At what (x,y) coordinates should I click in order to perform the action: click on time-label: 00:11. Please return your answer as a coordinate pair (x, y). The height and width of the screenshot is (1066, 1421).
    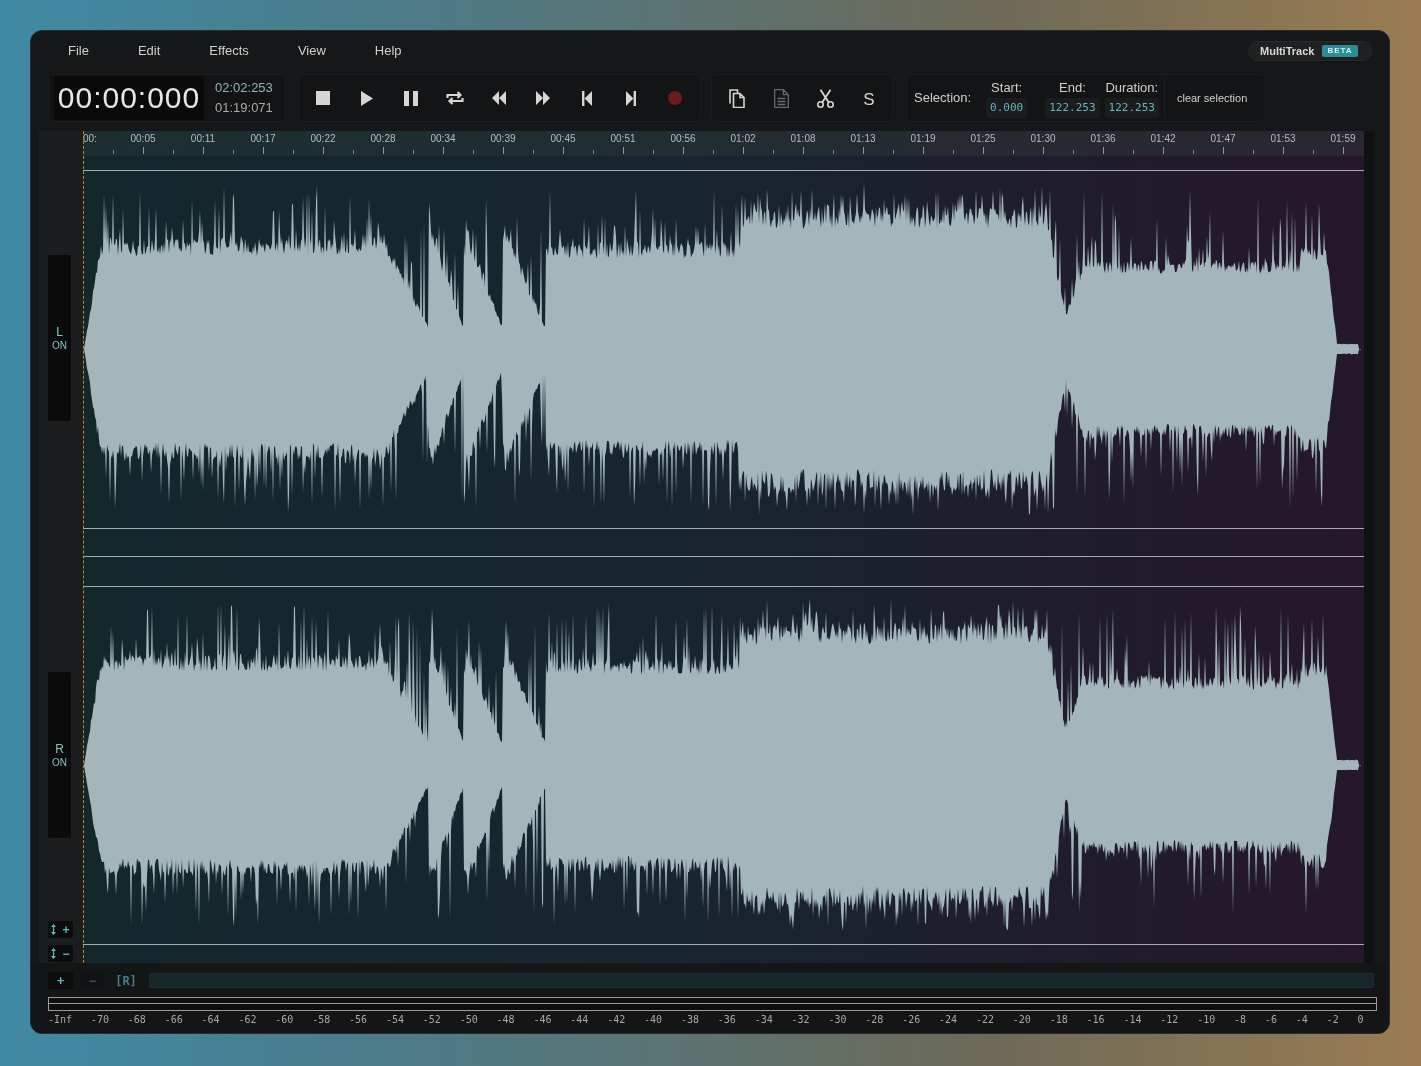
    Looking at the image, I should click on (203, 139).